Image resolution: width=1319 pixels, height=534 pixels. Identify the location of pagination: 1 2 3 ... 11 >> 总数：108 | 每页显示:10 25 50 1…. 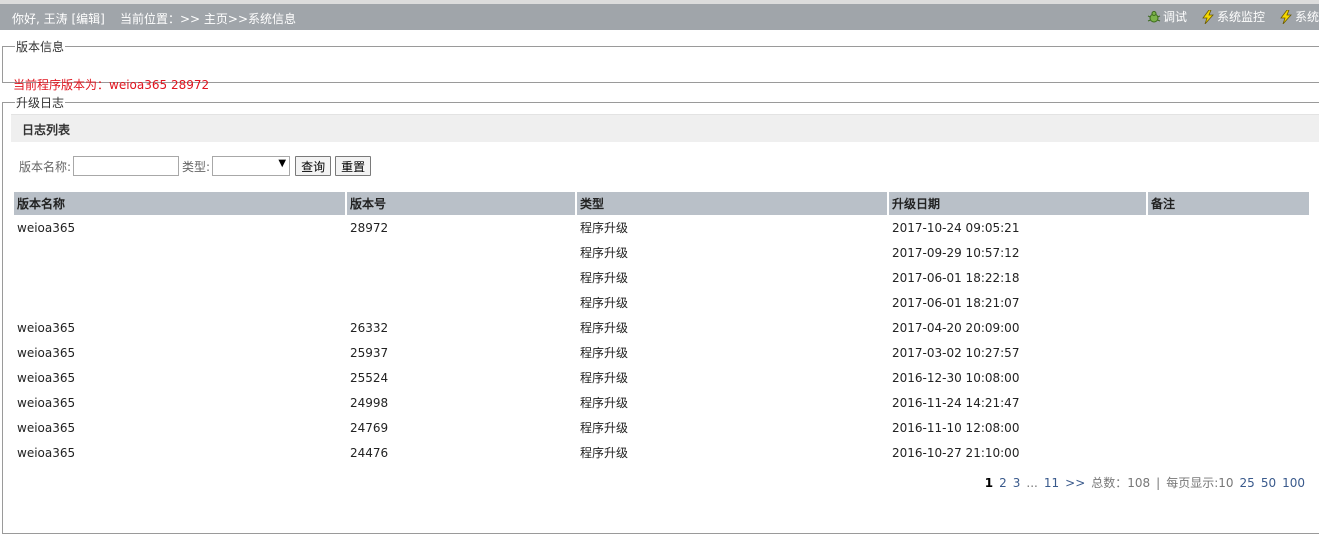
(1145, 482).